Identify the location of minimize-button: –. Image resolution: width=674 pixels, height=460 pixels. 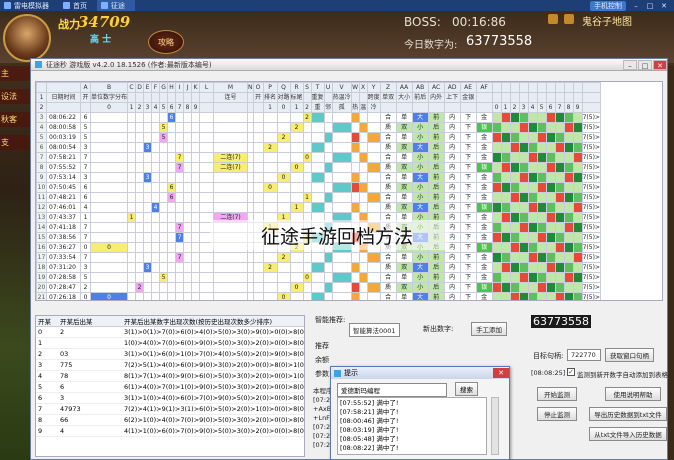
(630, 64).